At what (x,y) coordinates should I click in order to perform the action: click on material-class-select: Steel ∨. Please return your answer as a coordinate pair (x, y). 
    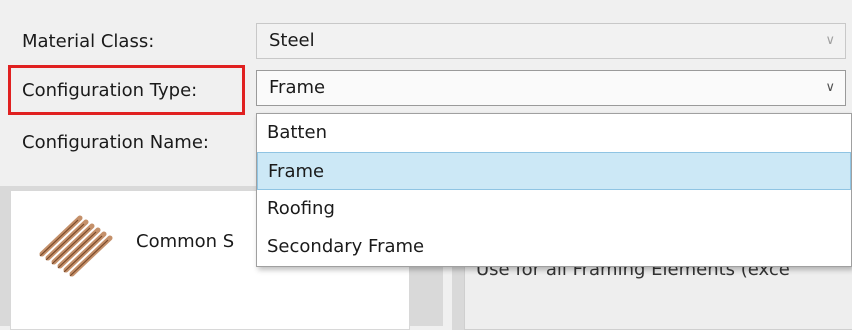
    Looking at the image, I should click on (551, 41).